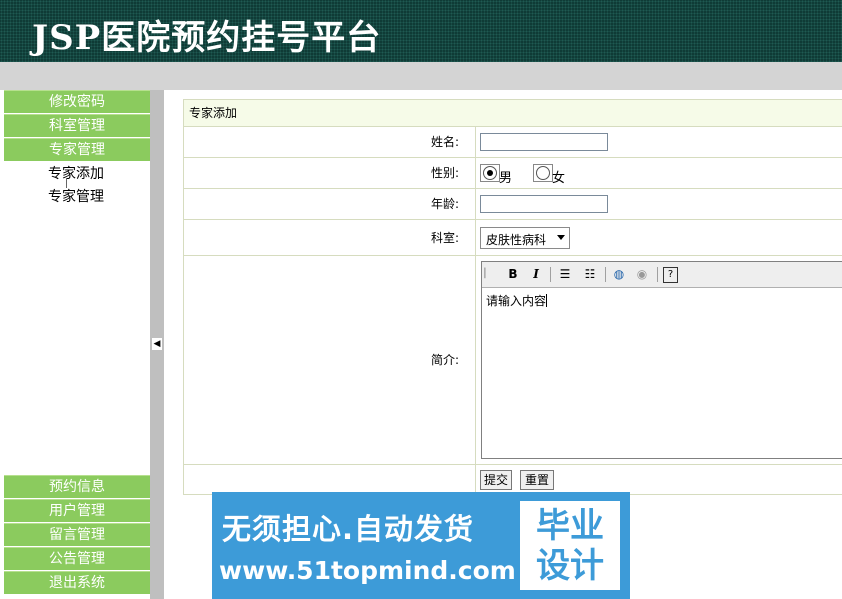 This screenshot has width=842, height=599. I want to click on rich-text-editor: ▏ B I ☰ ☷ ◍ ◉ ? 请输入内容, so click(661, 360).